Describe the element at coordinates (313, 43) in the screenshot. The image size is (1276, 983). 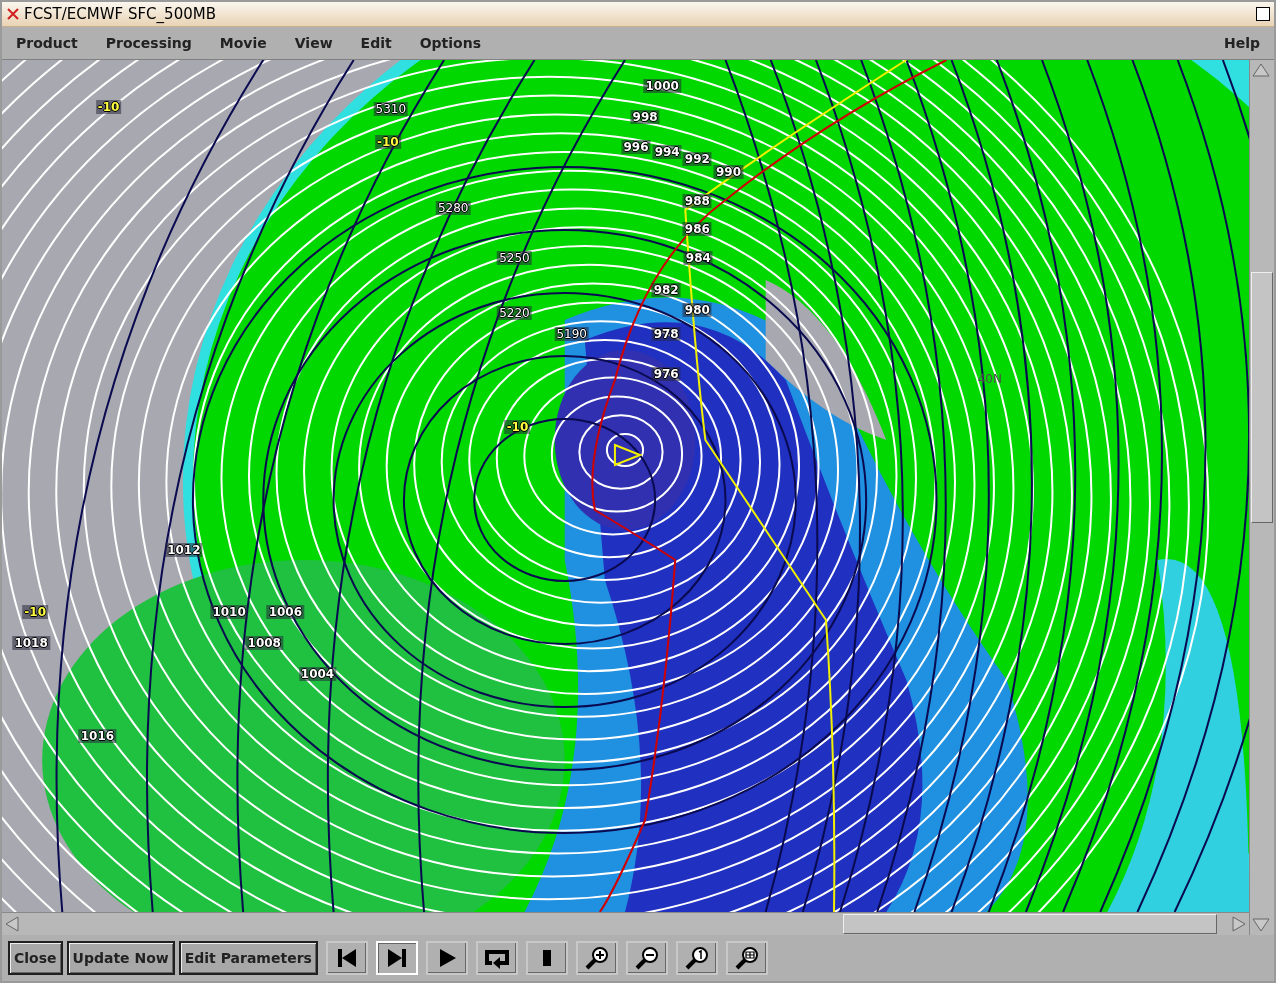
I see `menu-item: View` at that location.